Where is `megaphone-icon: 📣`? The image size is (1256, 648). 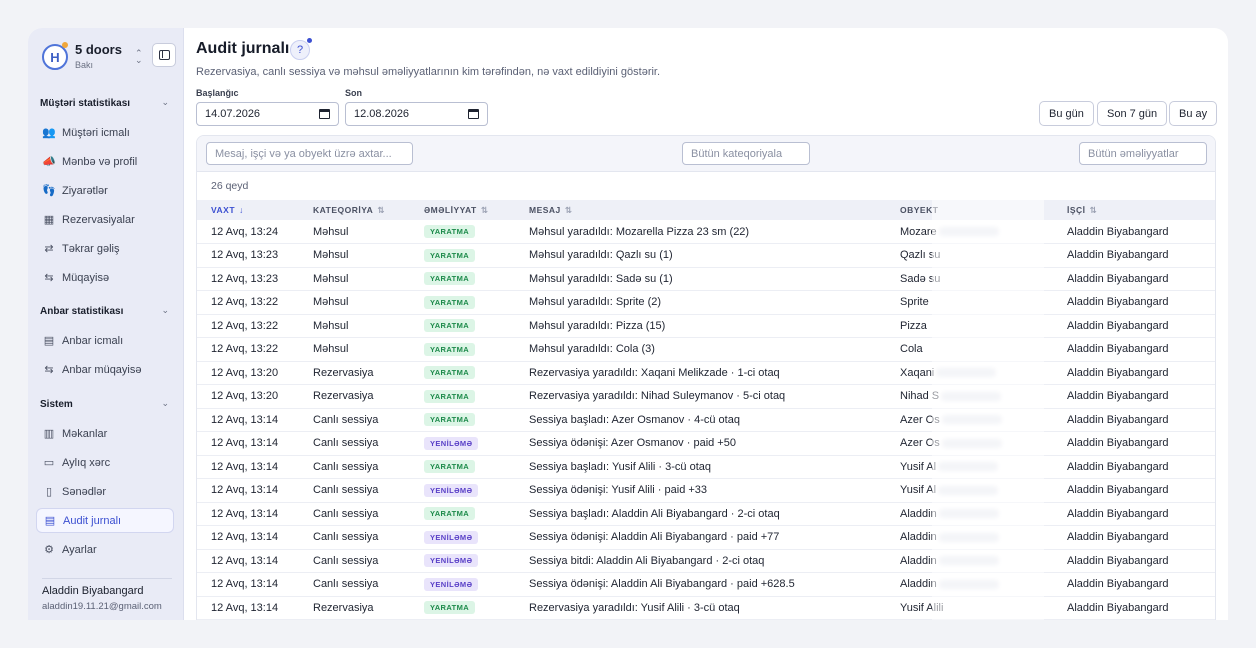
megaphone-icon: 📣 is located at coordinates (49, 162).